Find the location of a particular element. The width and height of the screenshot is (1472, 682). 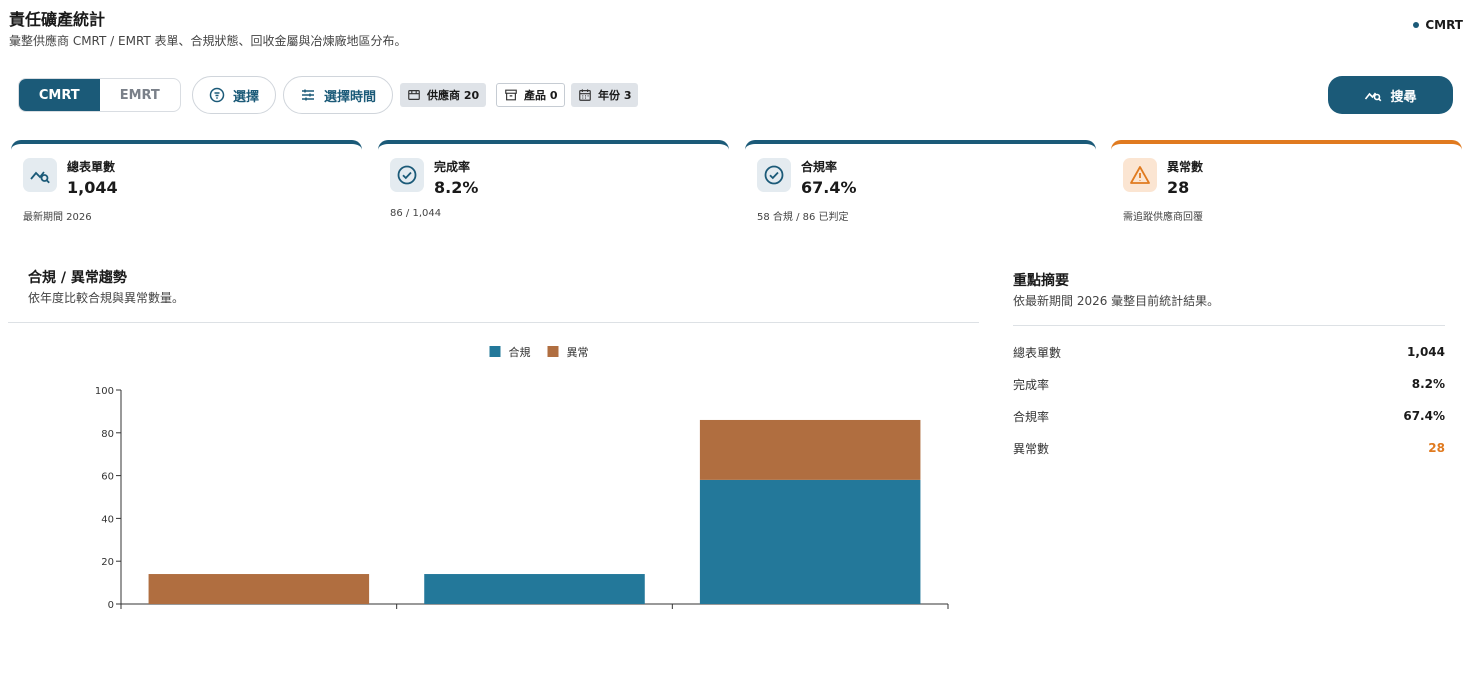

summary-subtitle: 依最新期間 2026 彙整目前統計結果。 is located at coordinates (1116, 301).